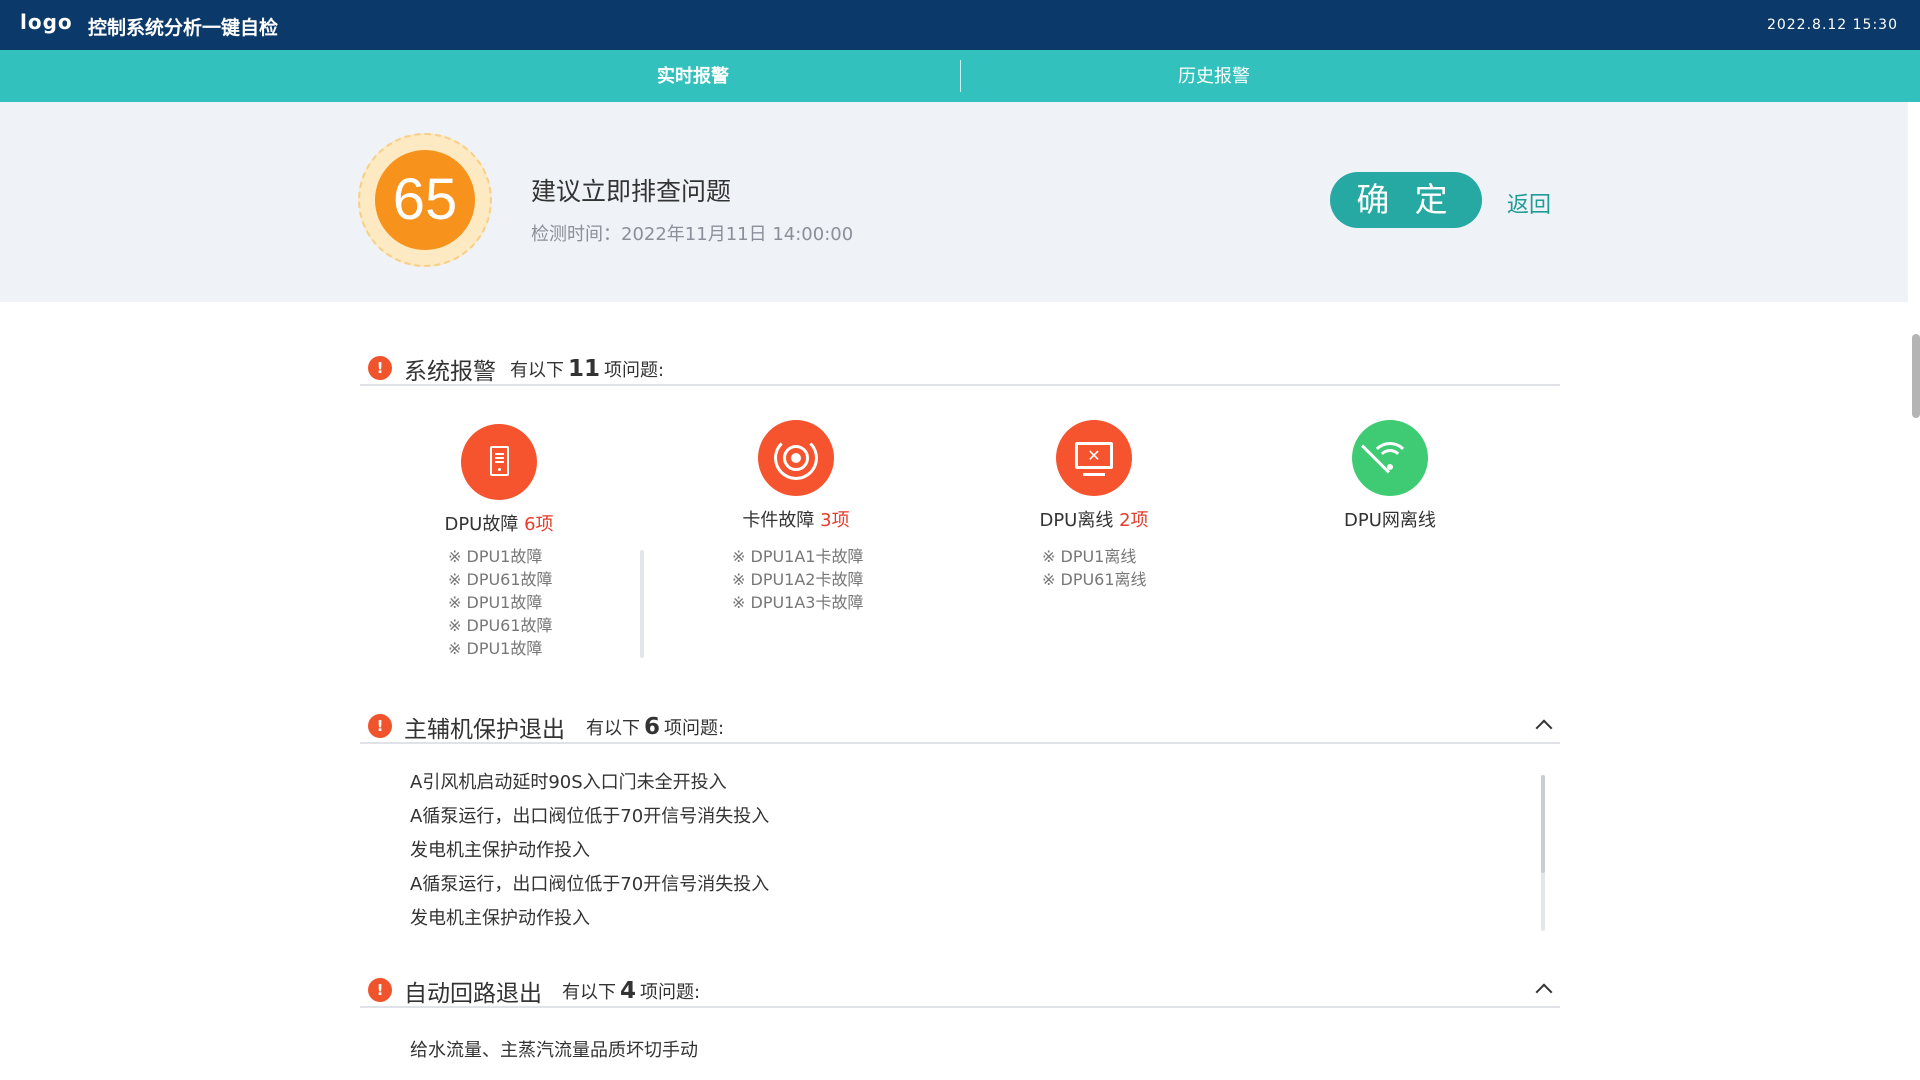  What do you see at coordinates (798, 556) in the screenshot?
I see `list-item: ※ DPU1A1卡故障` at bounding box center [798, 556].